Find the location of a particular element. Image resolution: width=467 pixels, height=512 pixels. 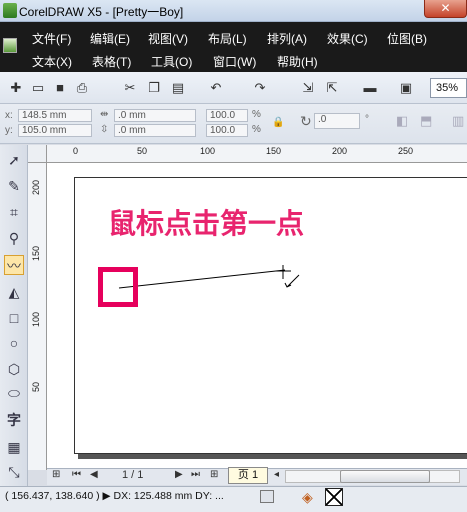

menu-view: 视图(V) is located at coordinates (168, 38).